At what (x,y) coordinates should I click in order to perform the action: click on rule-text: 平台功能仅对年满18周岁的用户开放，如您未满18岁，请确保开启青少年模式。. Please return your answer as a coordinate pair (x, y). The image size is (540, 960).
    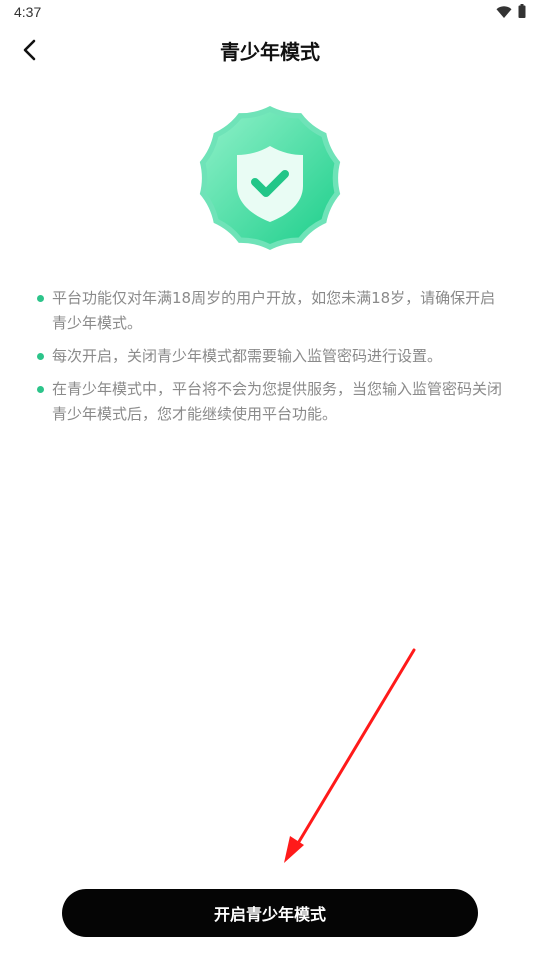
    Looking at the image, I should click on (274, 310).